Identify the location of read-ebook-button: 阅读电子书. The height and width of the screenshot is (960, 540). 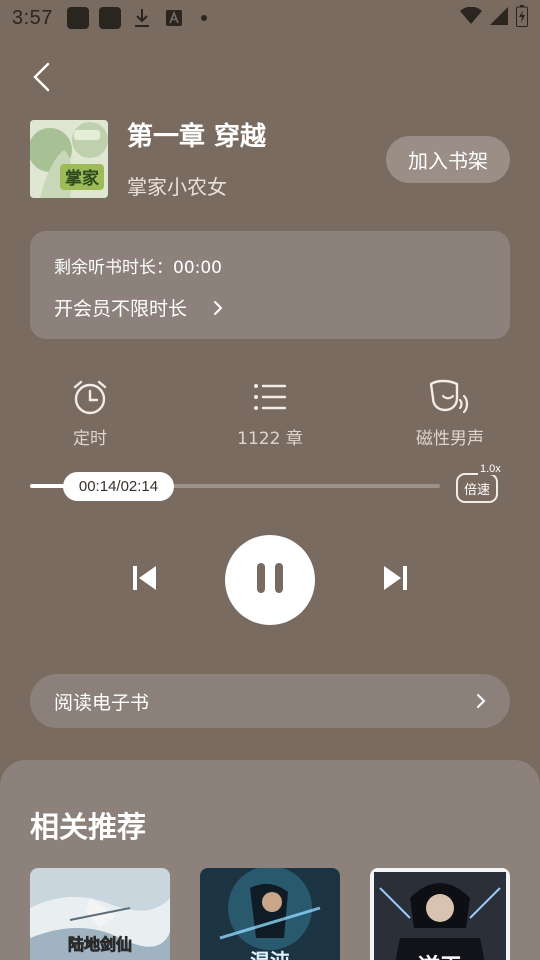
(270, 701).